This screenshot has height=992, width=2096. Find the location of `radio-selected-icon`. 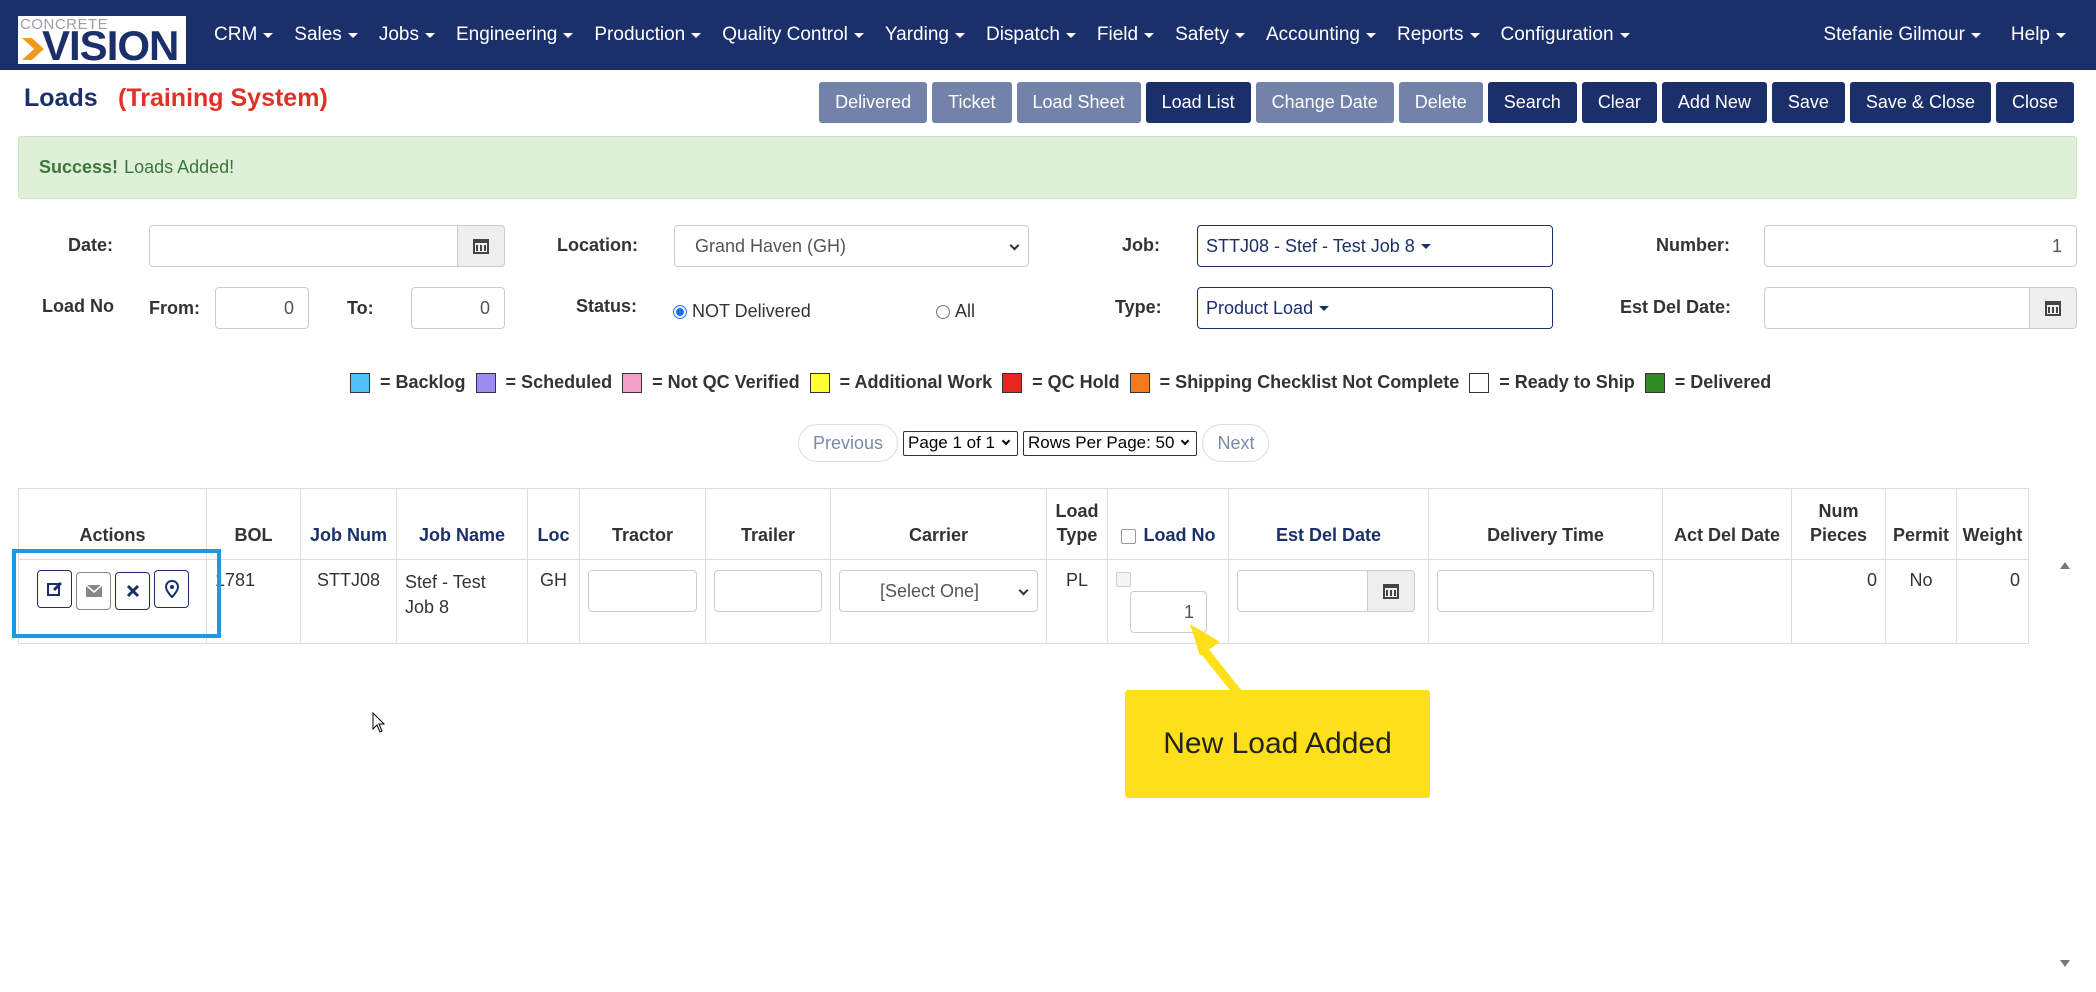

radio-selected-icon is located at coordinates (680, 311).